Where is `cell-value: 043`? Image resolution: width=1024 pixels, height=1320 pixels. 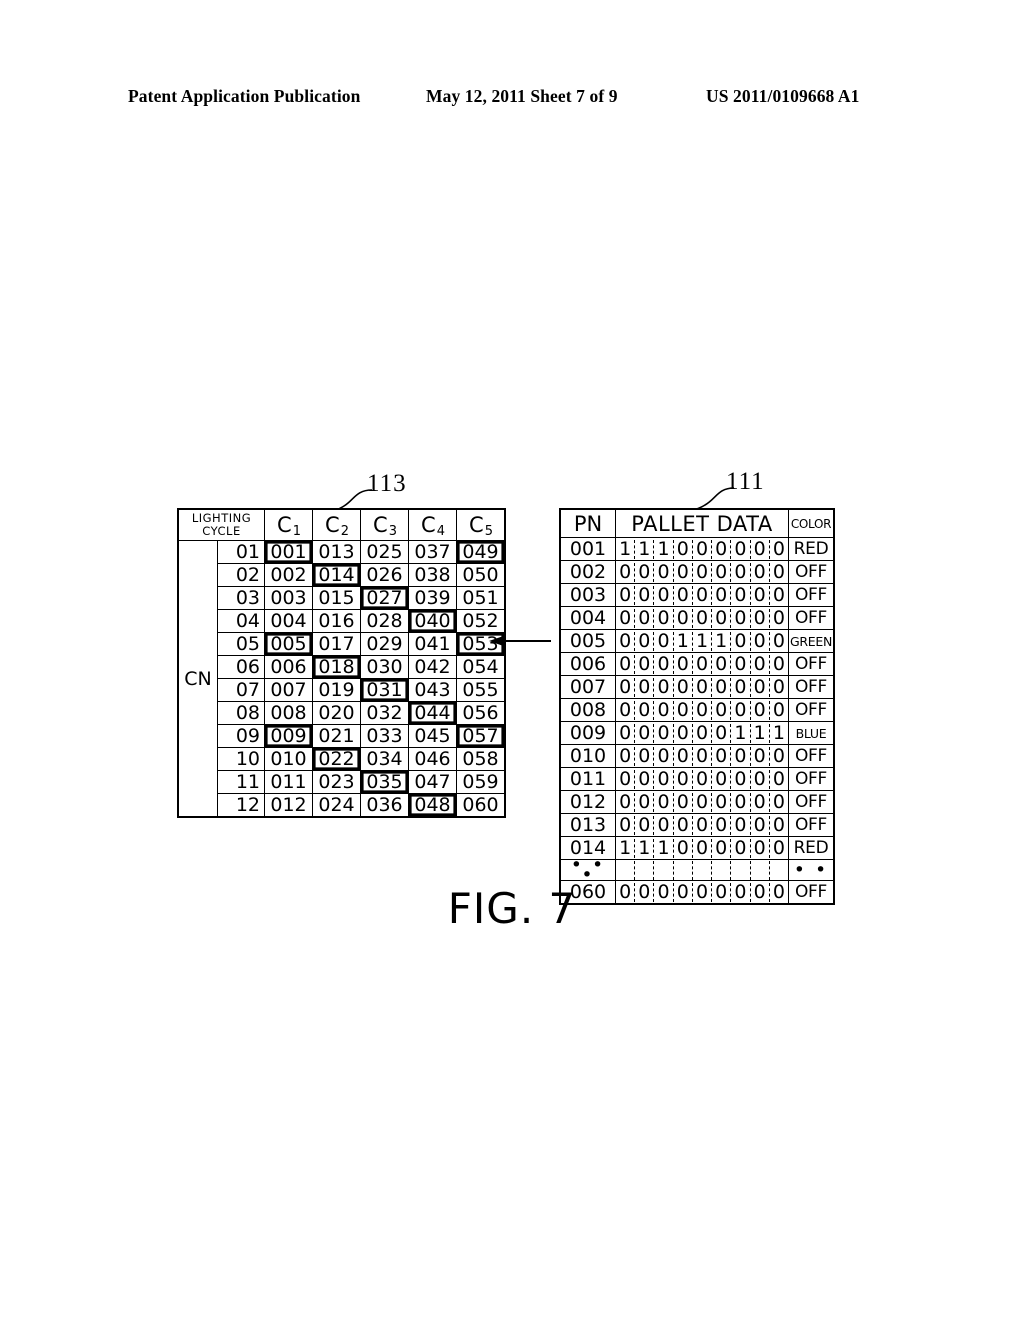
cell-value: 043 is located at coordinates (432, 690).